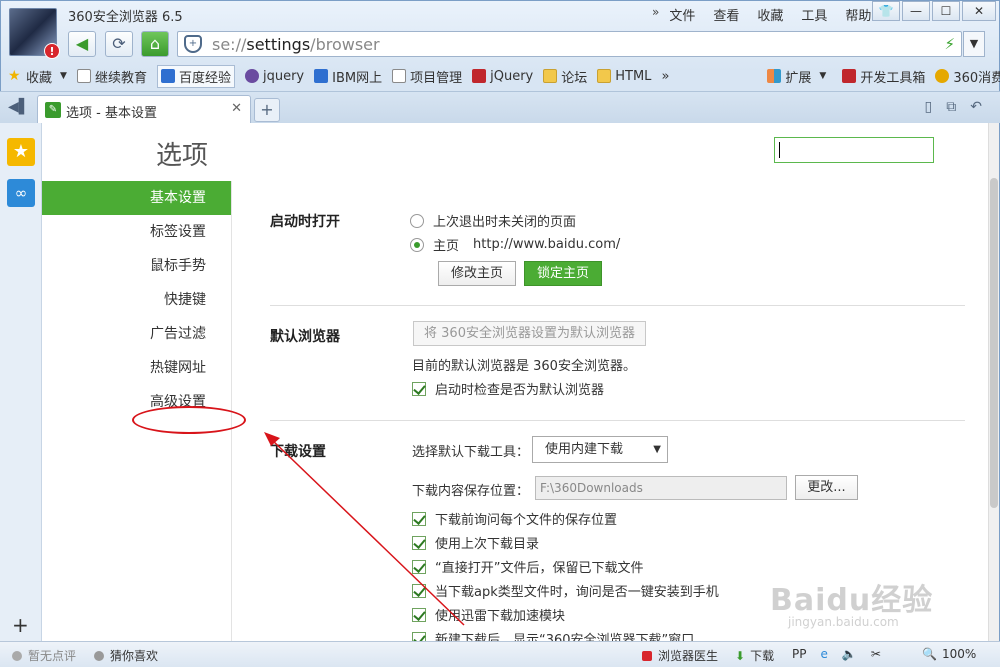 The height and width of the screenshot is (667, 1000). What do you see at coordinates (274, 76) in the screenshot?
I see `bookmark-item: jquery` at bounding box center [274, 76].